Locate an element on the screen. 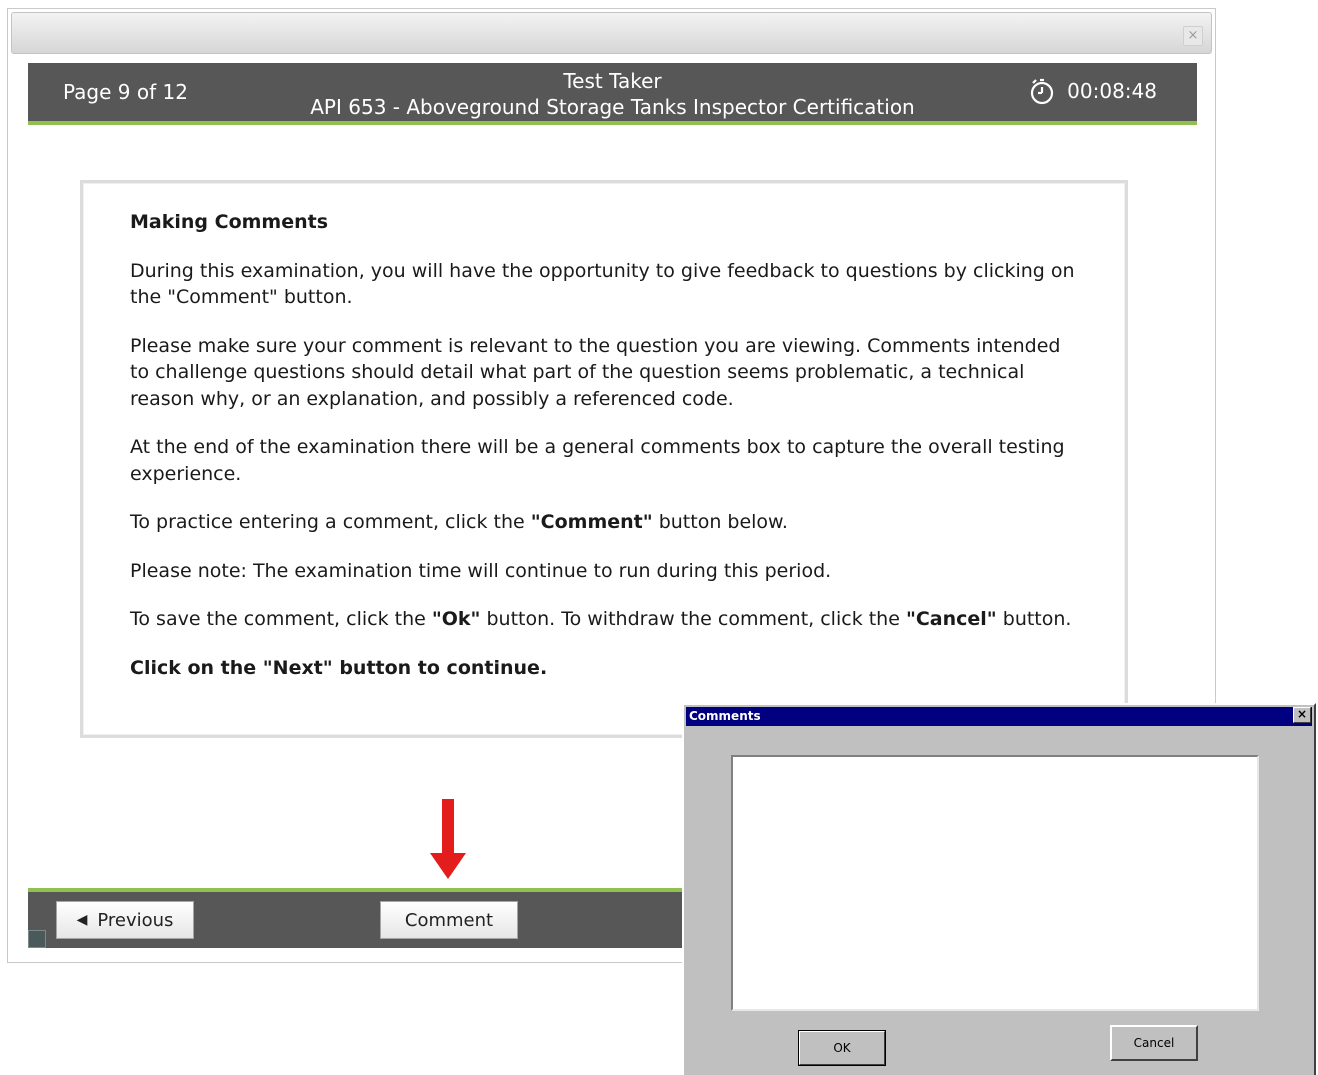  text-run: To save the comment, click the is located at coordinates (281, 619).